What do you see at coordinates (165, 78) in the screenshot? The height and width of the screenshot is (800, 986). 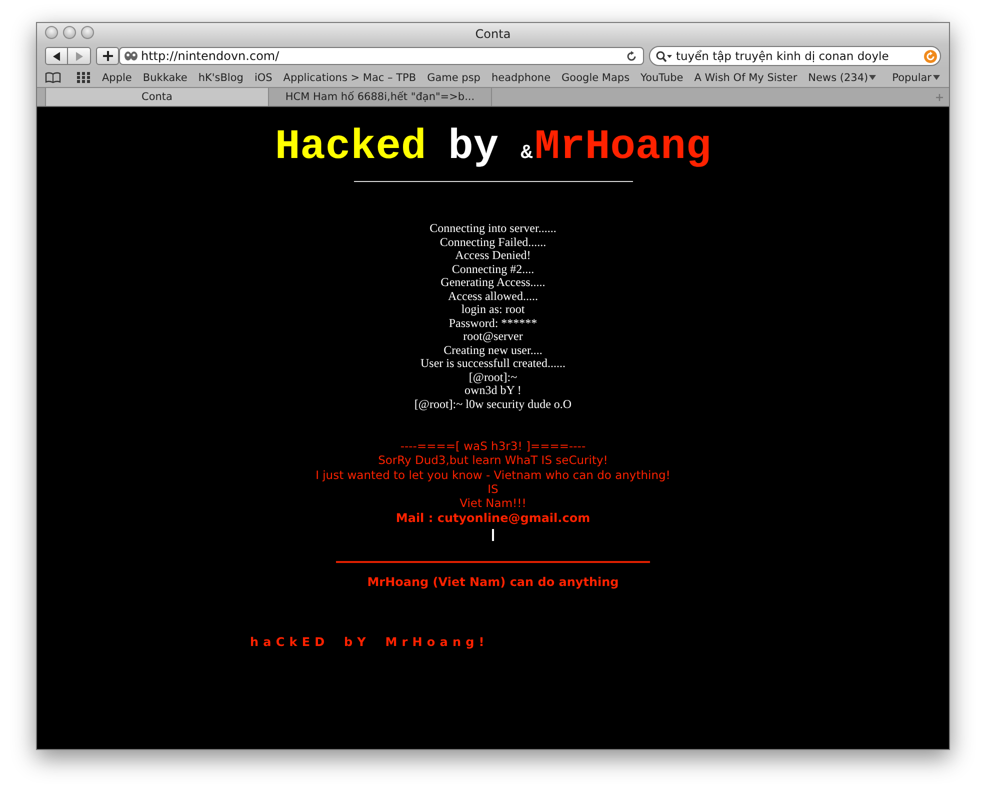 I see `bookmark-link: Bukkake` at bounding box center [165, 78].